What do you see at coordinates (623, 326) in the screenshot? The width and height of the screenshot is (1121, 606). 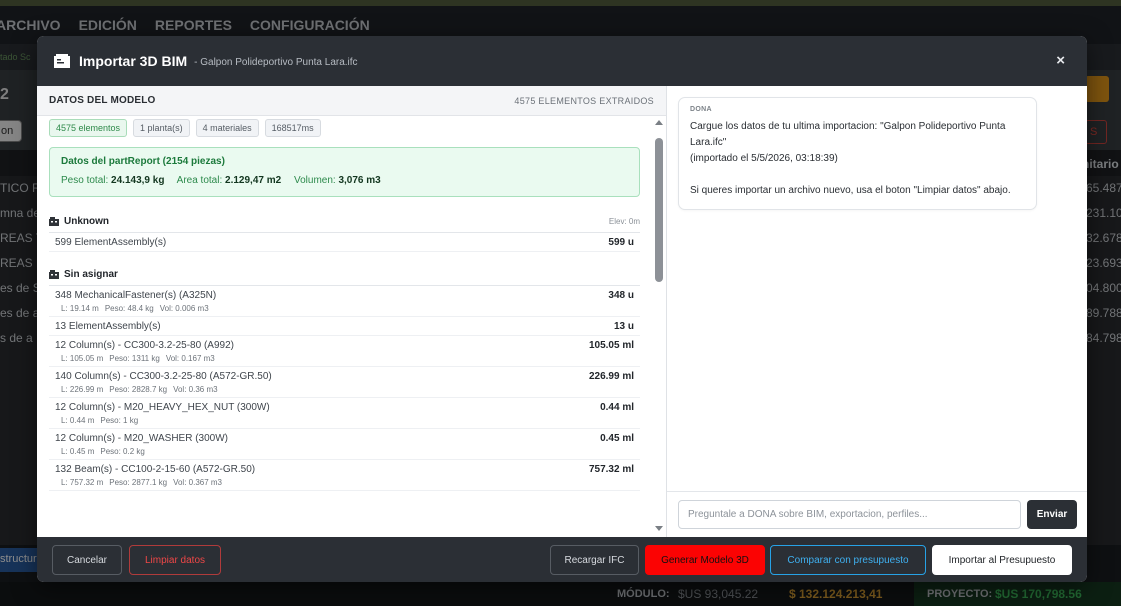 I see `item-quantity: 13 u` at bounding box center [623, 326].